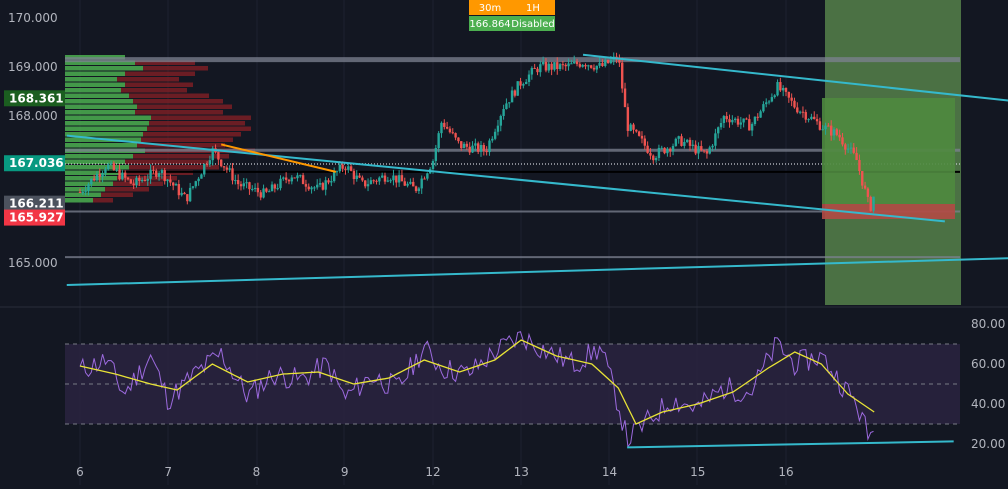 This screenshot has height=489, width=1008. I want to click on price-badge-label: 165.927, so click(36, 218).